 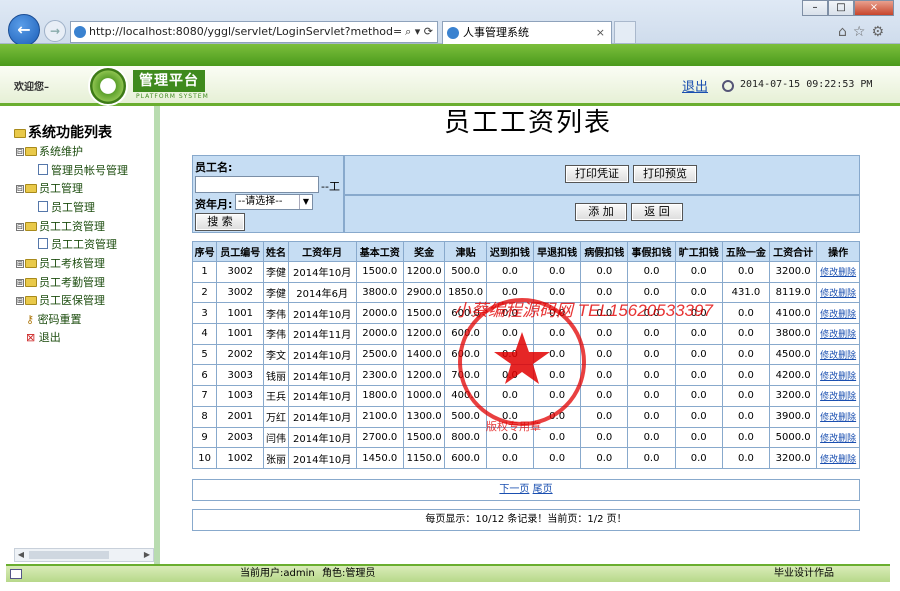 I want to click on arrow-left-icon: ←, so click(x=24, y=29).